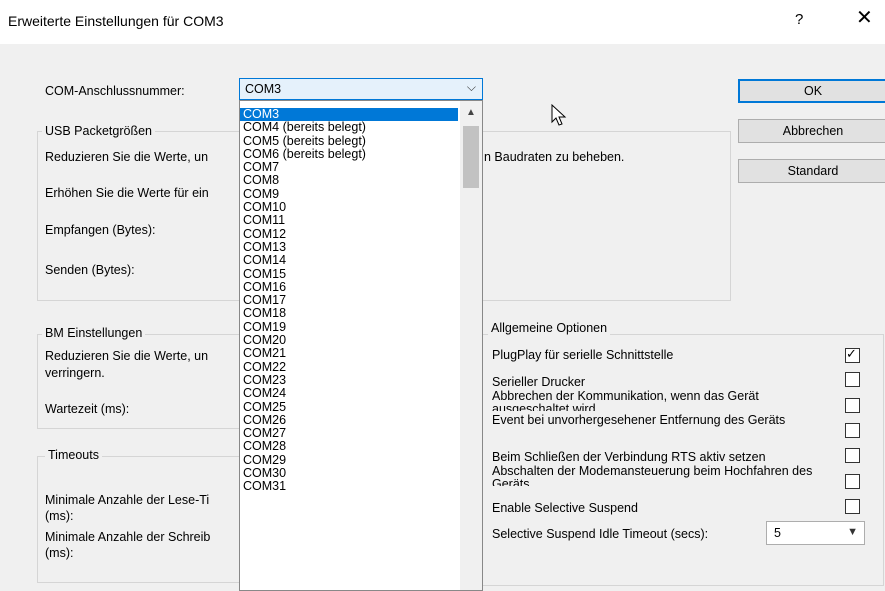 This screenshot has width=885, height=591. Describe the element at coordinates (349, 407) in the screenshot. I see `com-port-option: COM25` at that location.